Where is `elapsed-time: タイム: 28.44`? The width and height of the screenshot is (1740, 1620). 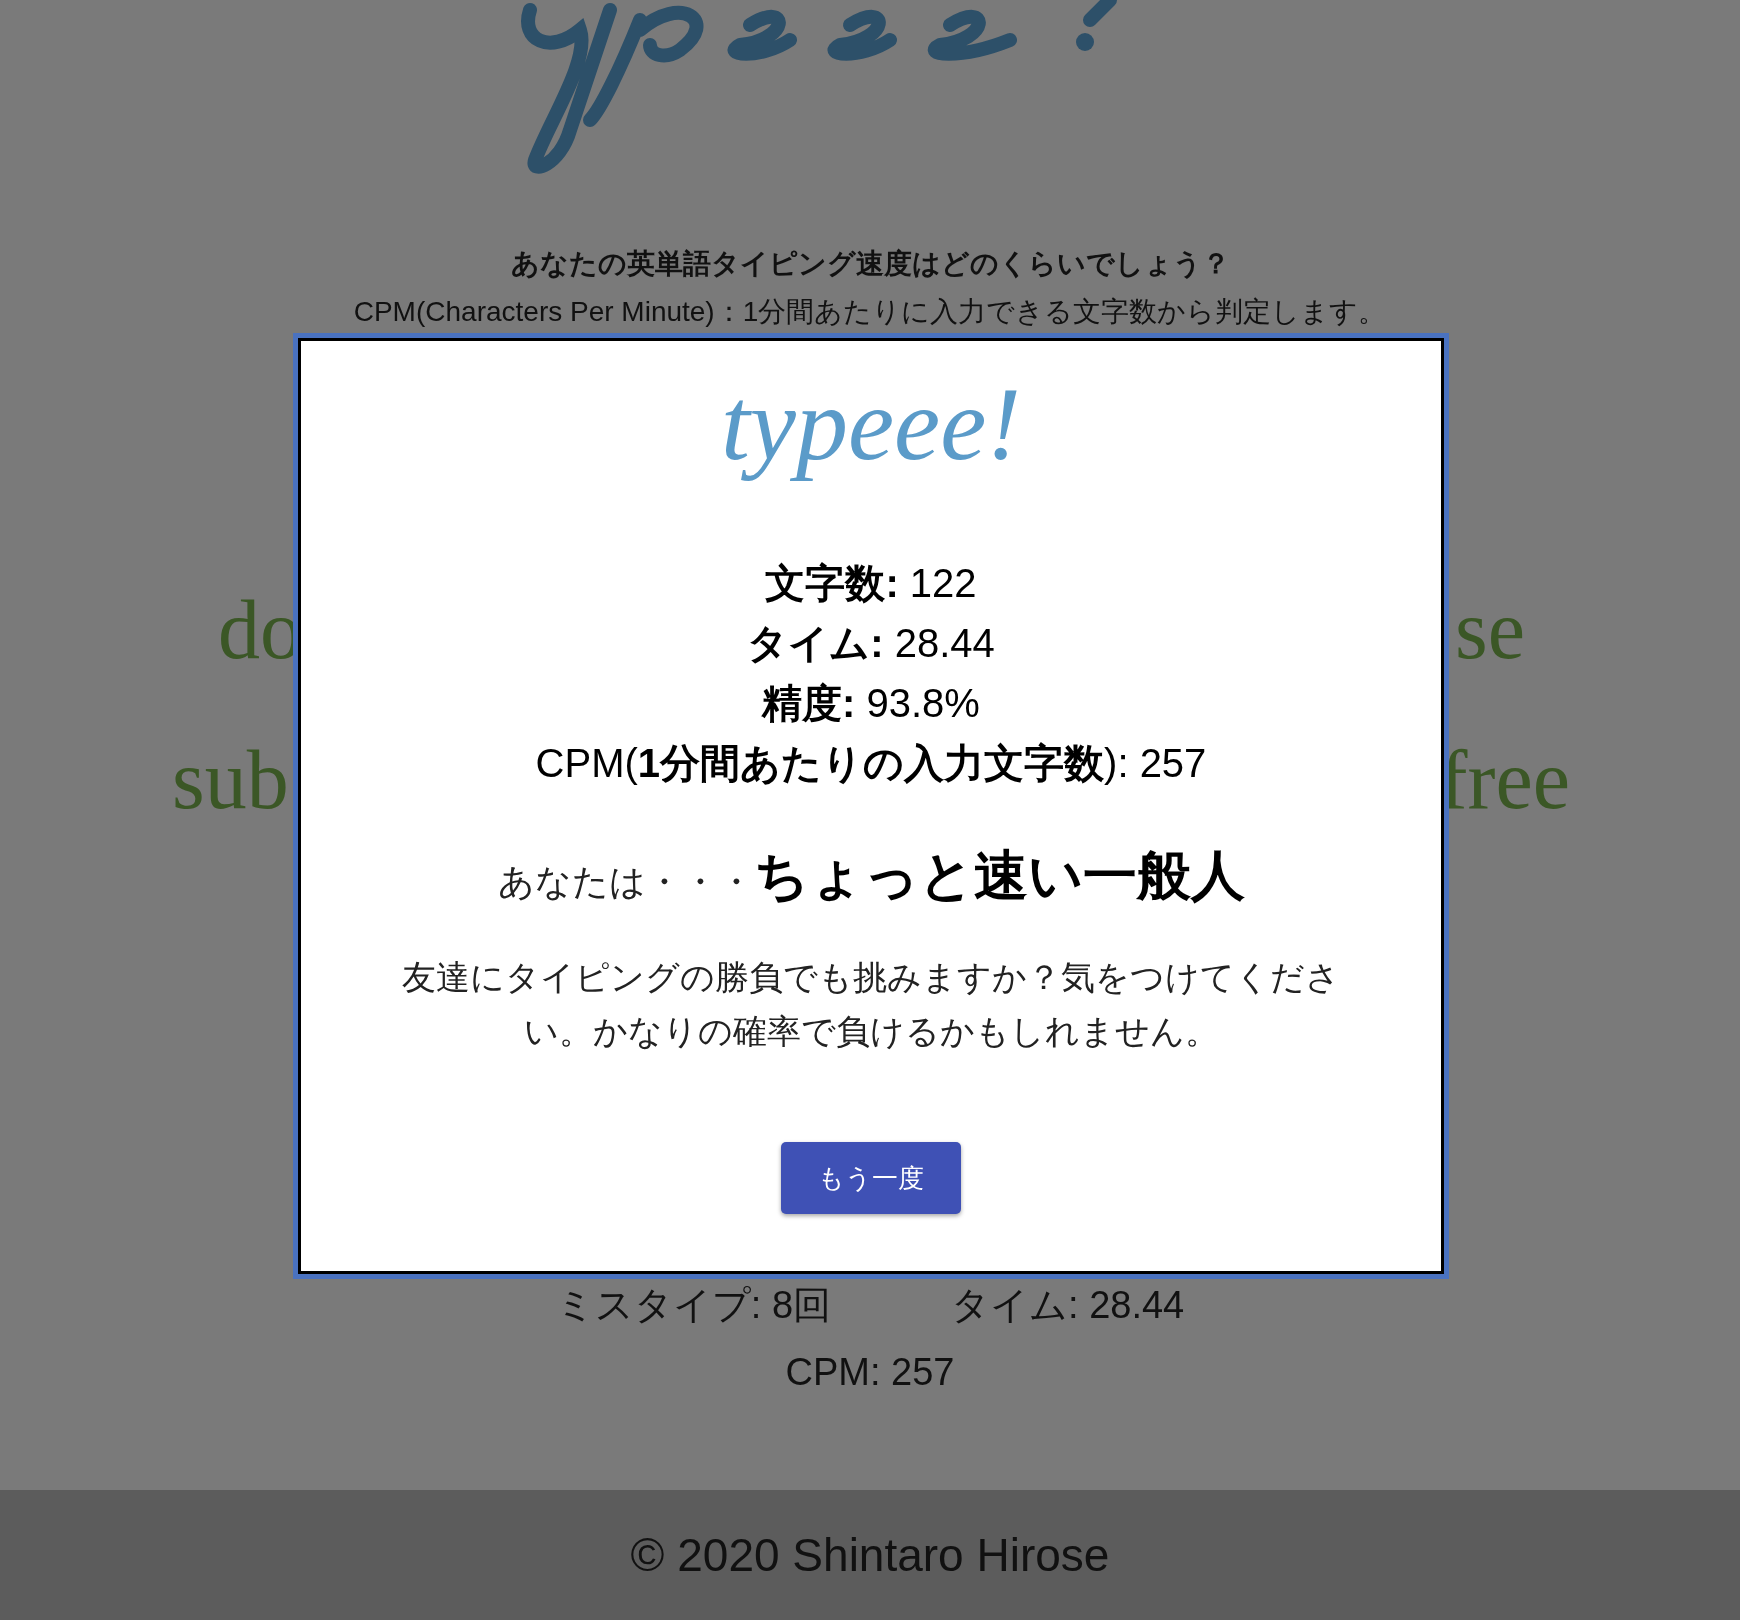
elapsed-time: タイム: 28.44 is located at coordinates (1068, 1305).